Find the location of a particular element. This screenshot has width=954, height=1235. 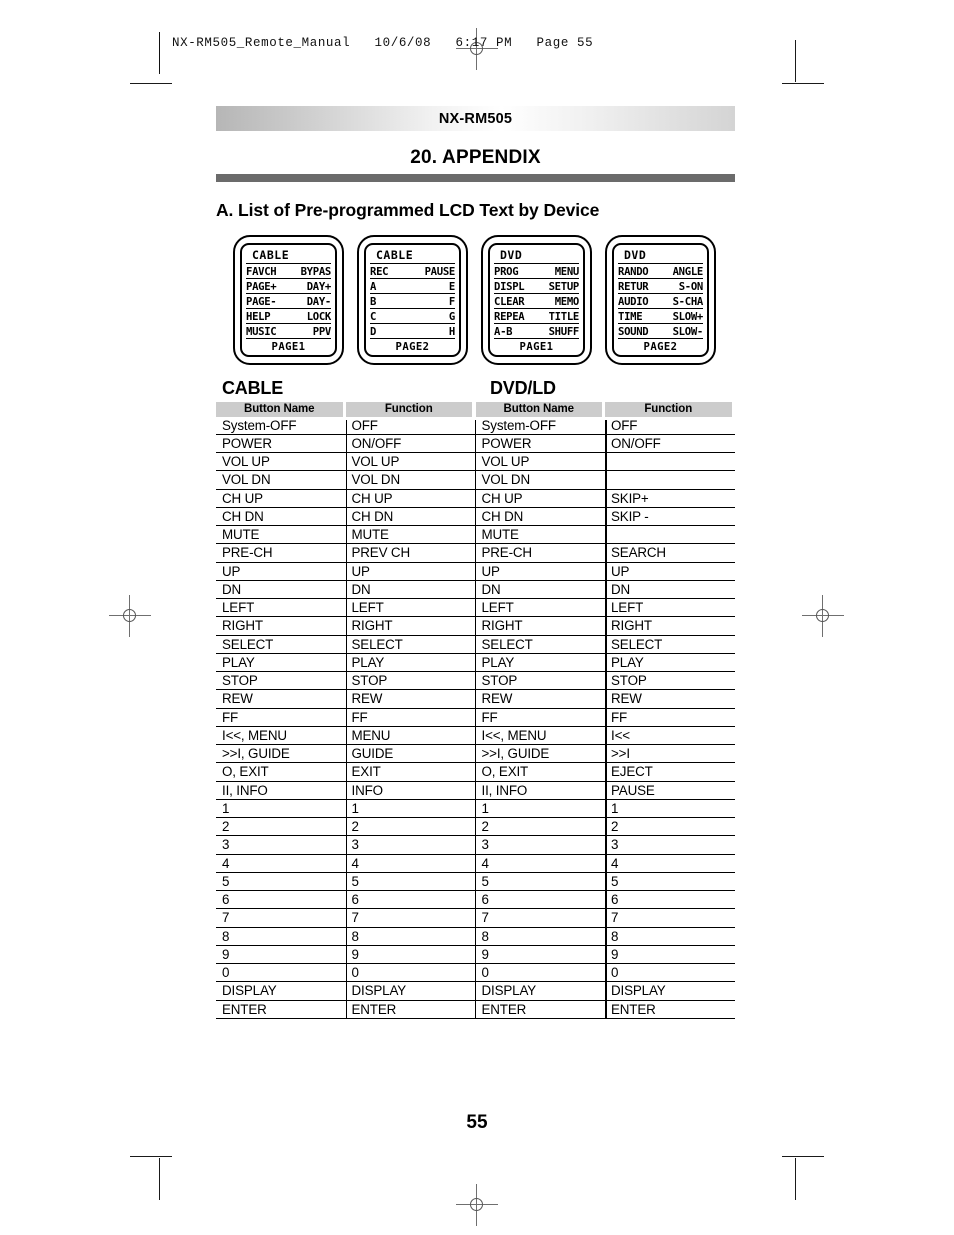

table-cell: SKIP+ is located at coordinates (670, 499).